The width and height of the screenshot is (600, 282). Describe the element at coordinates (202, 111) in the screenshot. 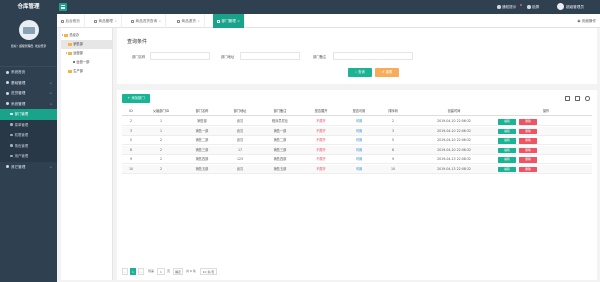

I see `col-dept-name: 部门名称` at that location.